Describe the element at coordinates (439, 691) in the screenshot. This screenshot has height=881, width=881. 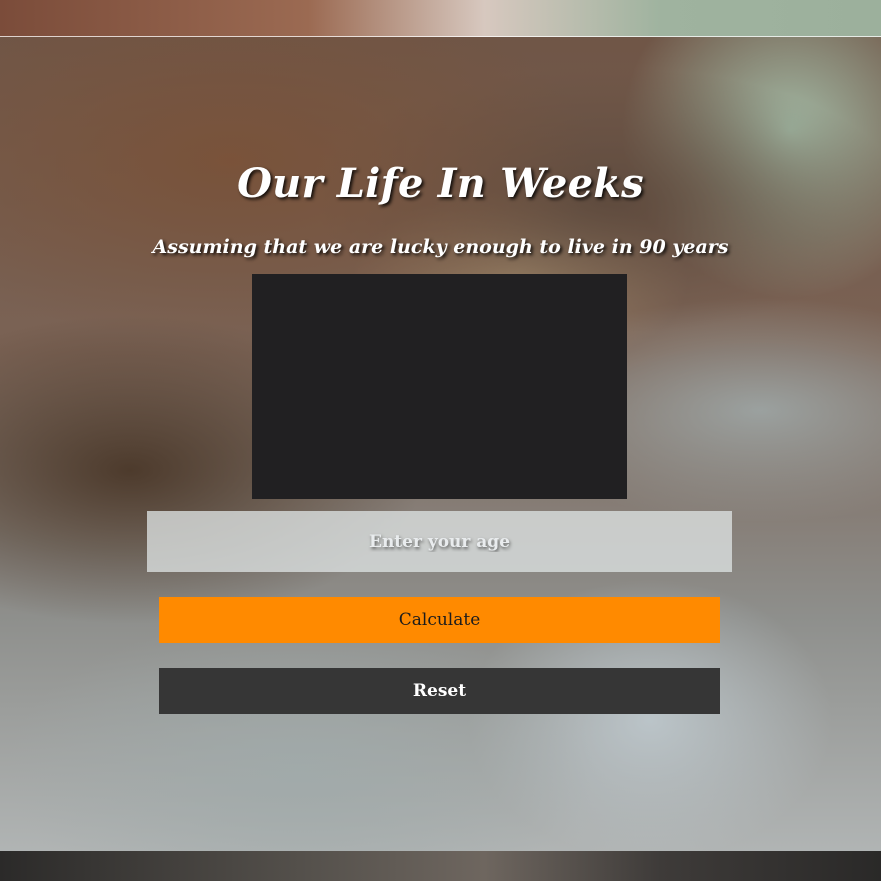
I see `reset-button: Reset` at that location.